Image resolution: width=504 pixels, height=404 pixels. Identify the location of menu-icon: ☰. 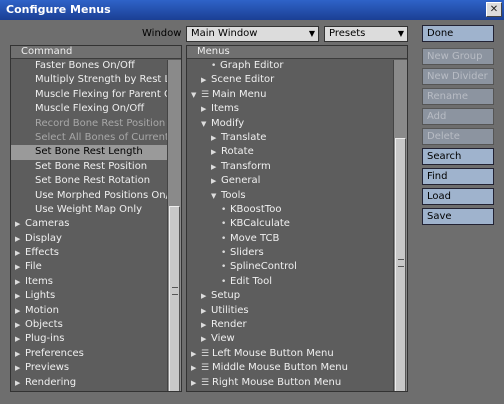
(206, 94).